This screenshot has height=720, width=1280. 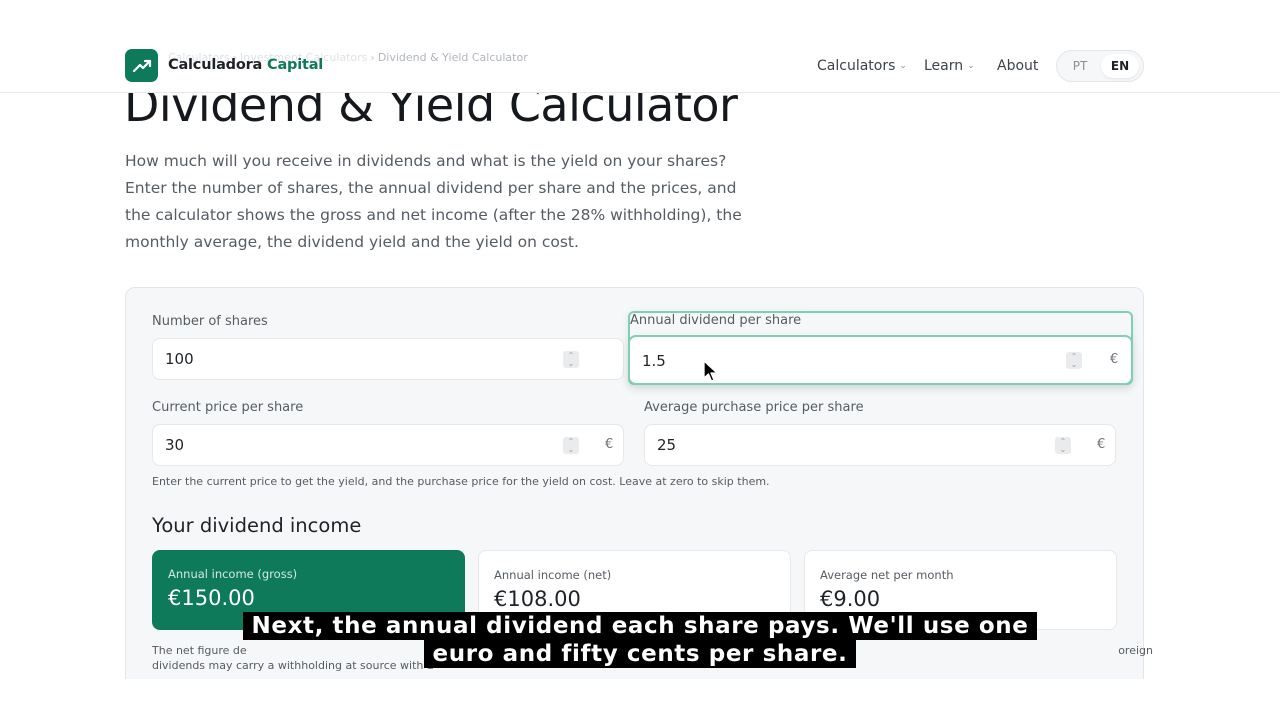 What do you see at coordinates (1100, 66) in the screenshot?
I see `language-switcher: PT EN` at bounding box center [1100, 66].